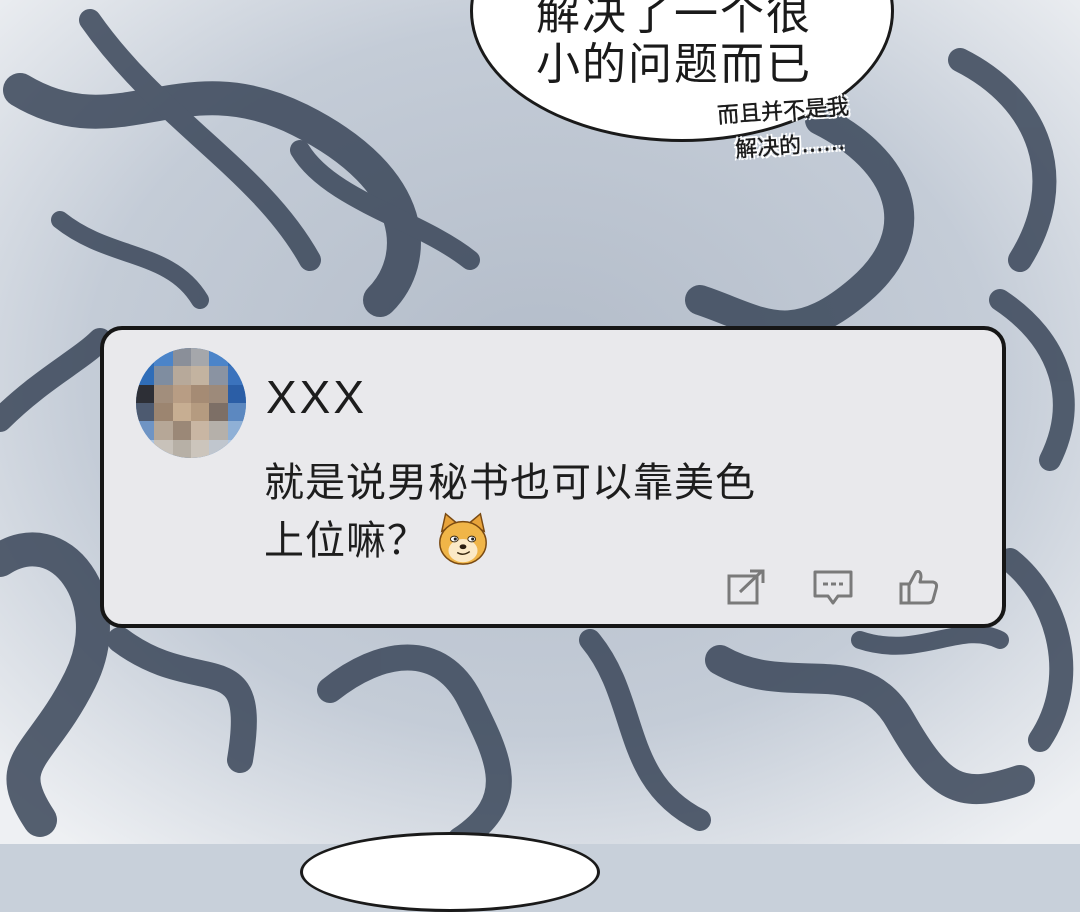 This screenshot has height=912, width=1080. Describe the element at coordinates (450, 872) in the screenshot. I see `bottom-speech-bubble` at that location.